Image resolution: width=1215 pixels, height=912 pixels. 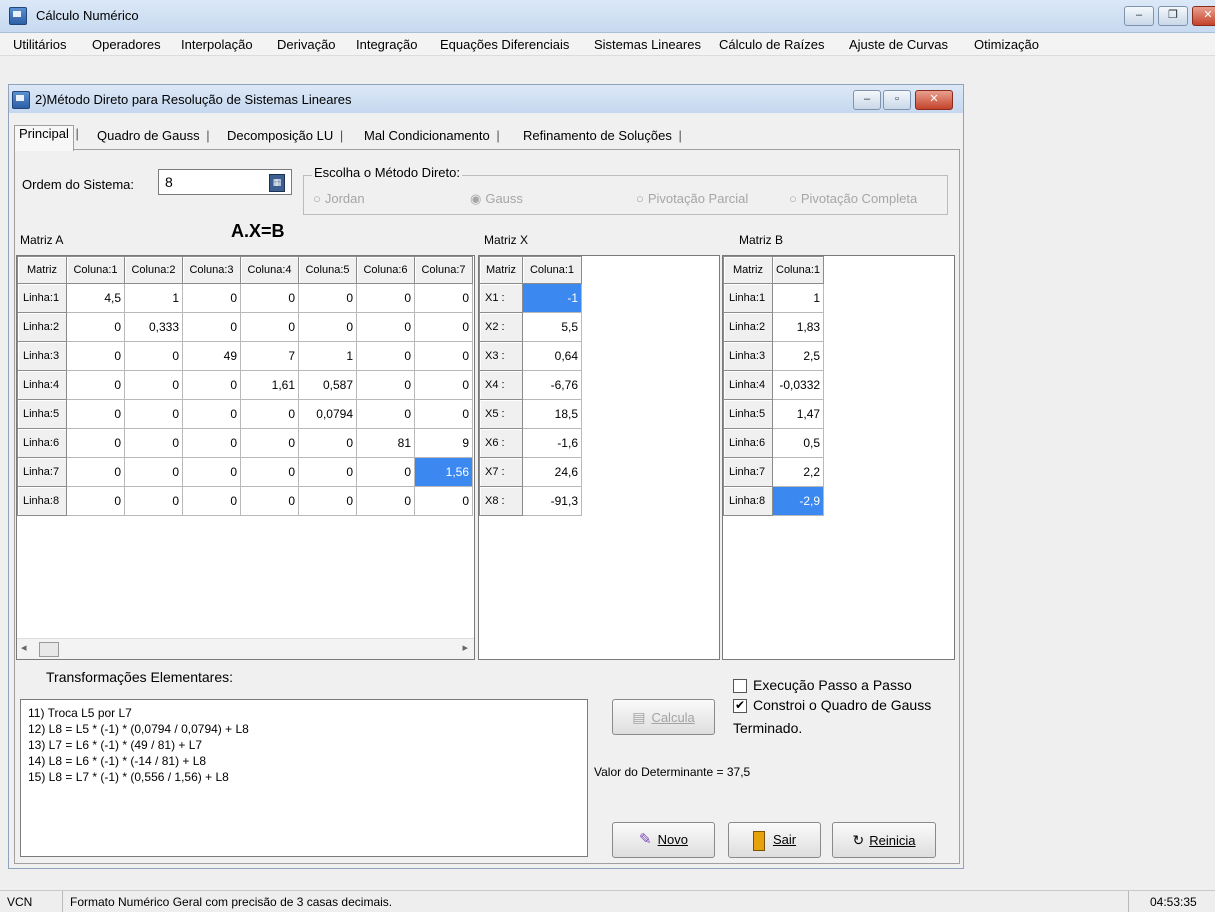 I want to click on grid-cell: 0,64, so click(x=552, y=356).